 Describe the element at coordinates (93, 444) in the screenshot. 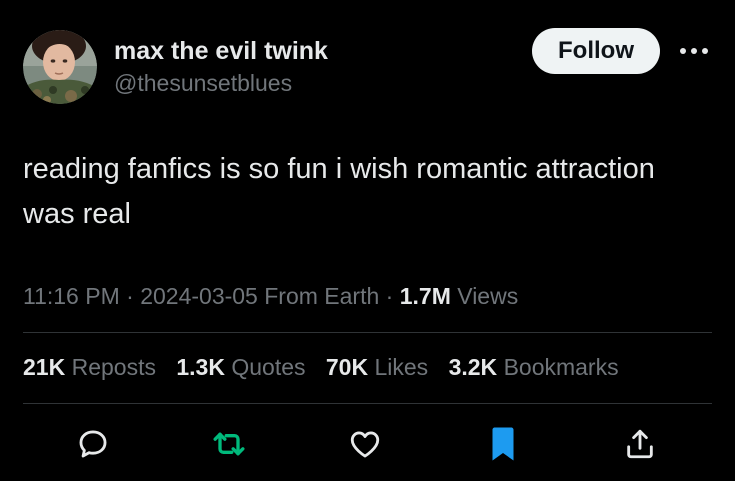

I see `reply-icon` at that location.